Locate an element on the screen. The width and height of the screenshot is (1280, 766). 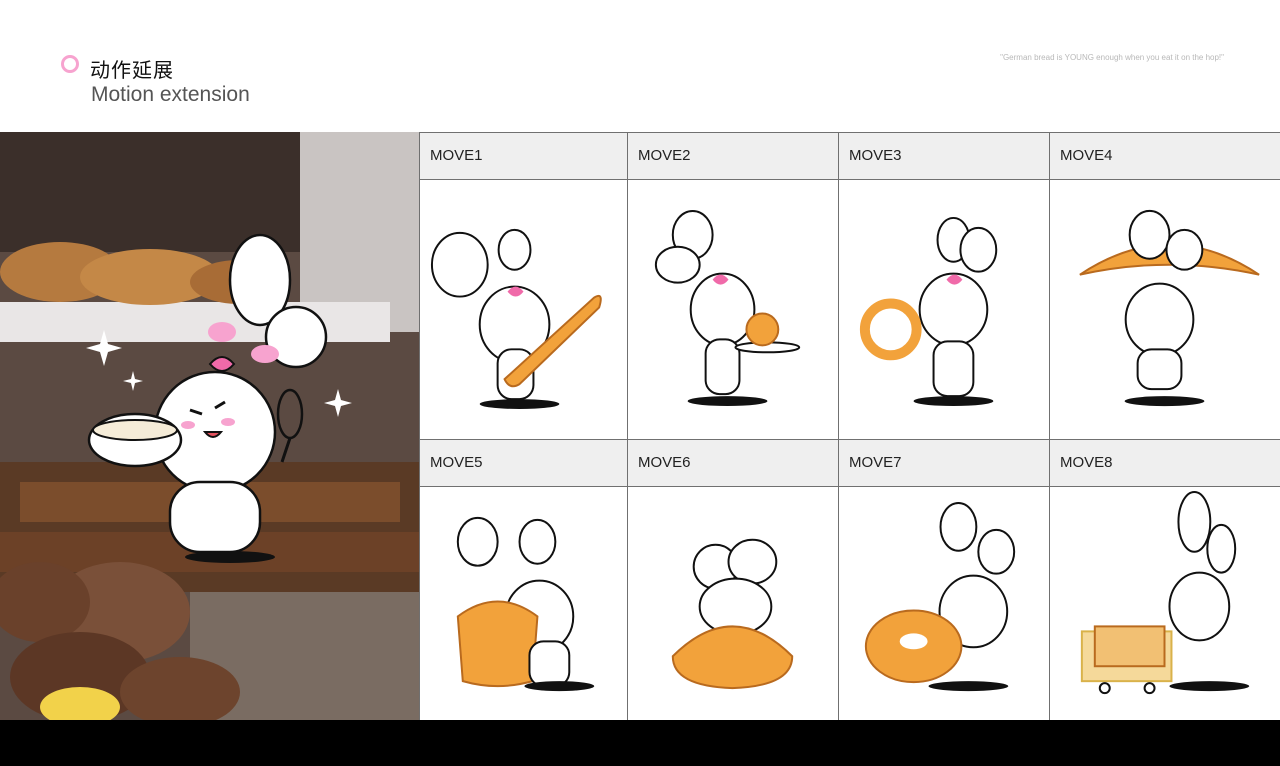
rabbit-bundt-cake-image is located at coordinates (525, 604).